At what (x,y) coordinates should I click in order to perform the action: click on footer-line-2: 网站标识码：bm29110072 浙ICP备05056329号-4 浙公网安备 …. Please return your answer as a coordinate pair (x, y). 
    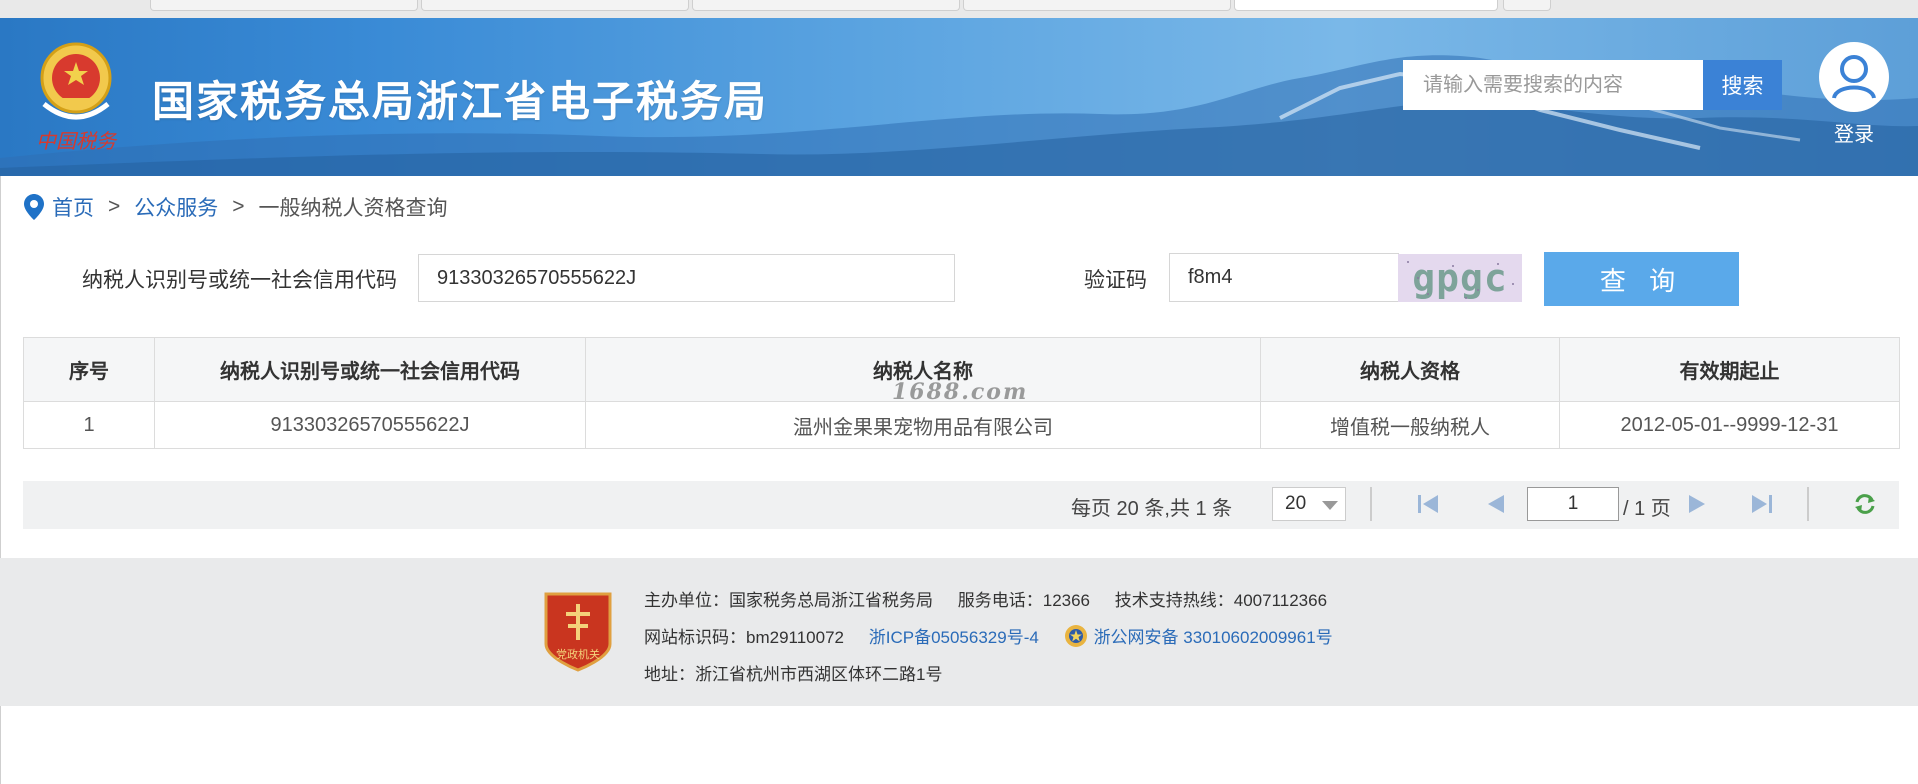
    Looking at the image, I should click on (1008, 635).